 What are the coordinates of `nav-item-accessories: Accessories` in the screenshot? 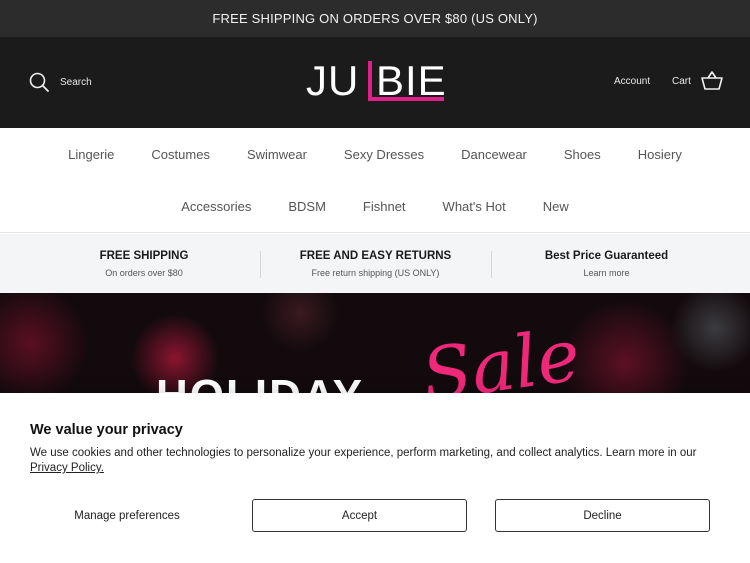 It's located at (216, 206).